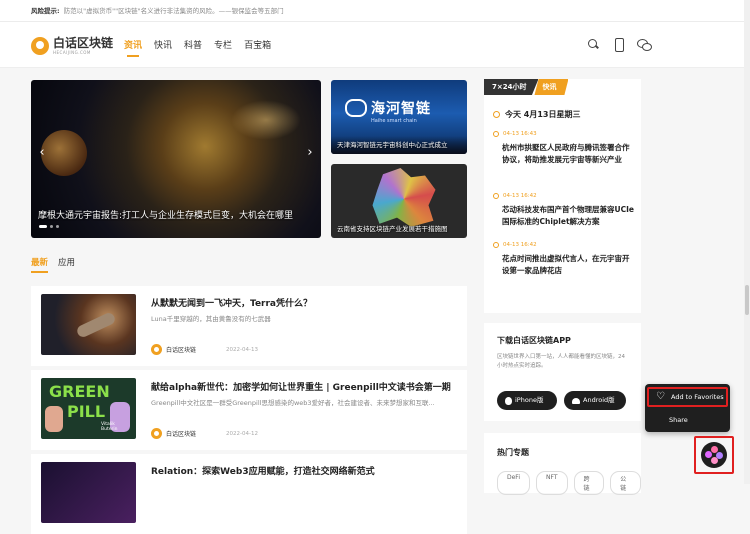 Image resolution: width=750 pixels, height=534 pixels. What do you see at coordinates (589, 483) in the screenshot?
I see `topic-chip: 跨链` at bounding box center [589, 483].